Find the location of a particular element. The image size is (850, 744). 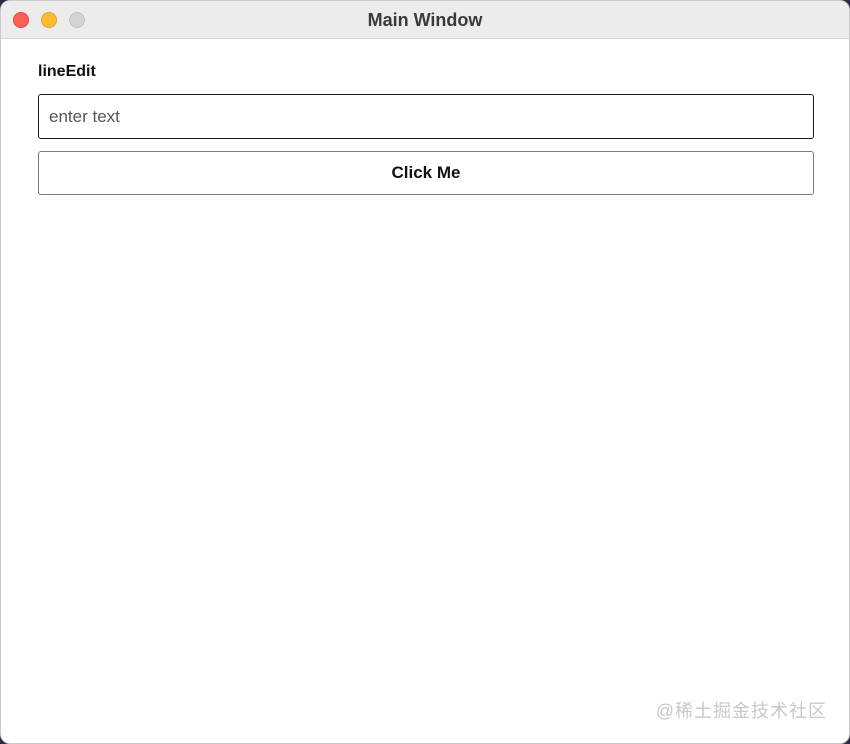

line-edit-input is located at coordinates (426, 116).